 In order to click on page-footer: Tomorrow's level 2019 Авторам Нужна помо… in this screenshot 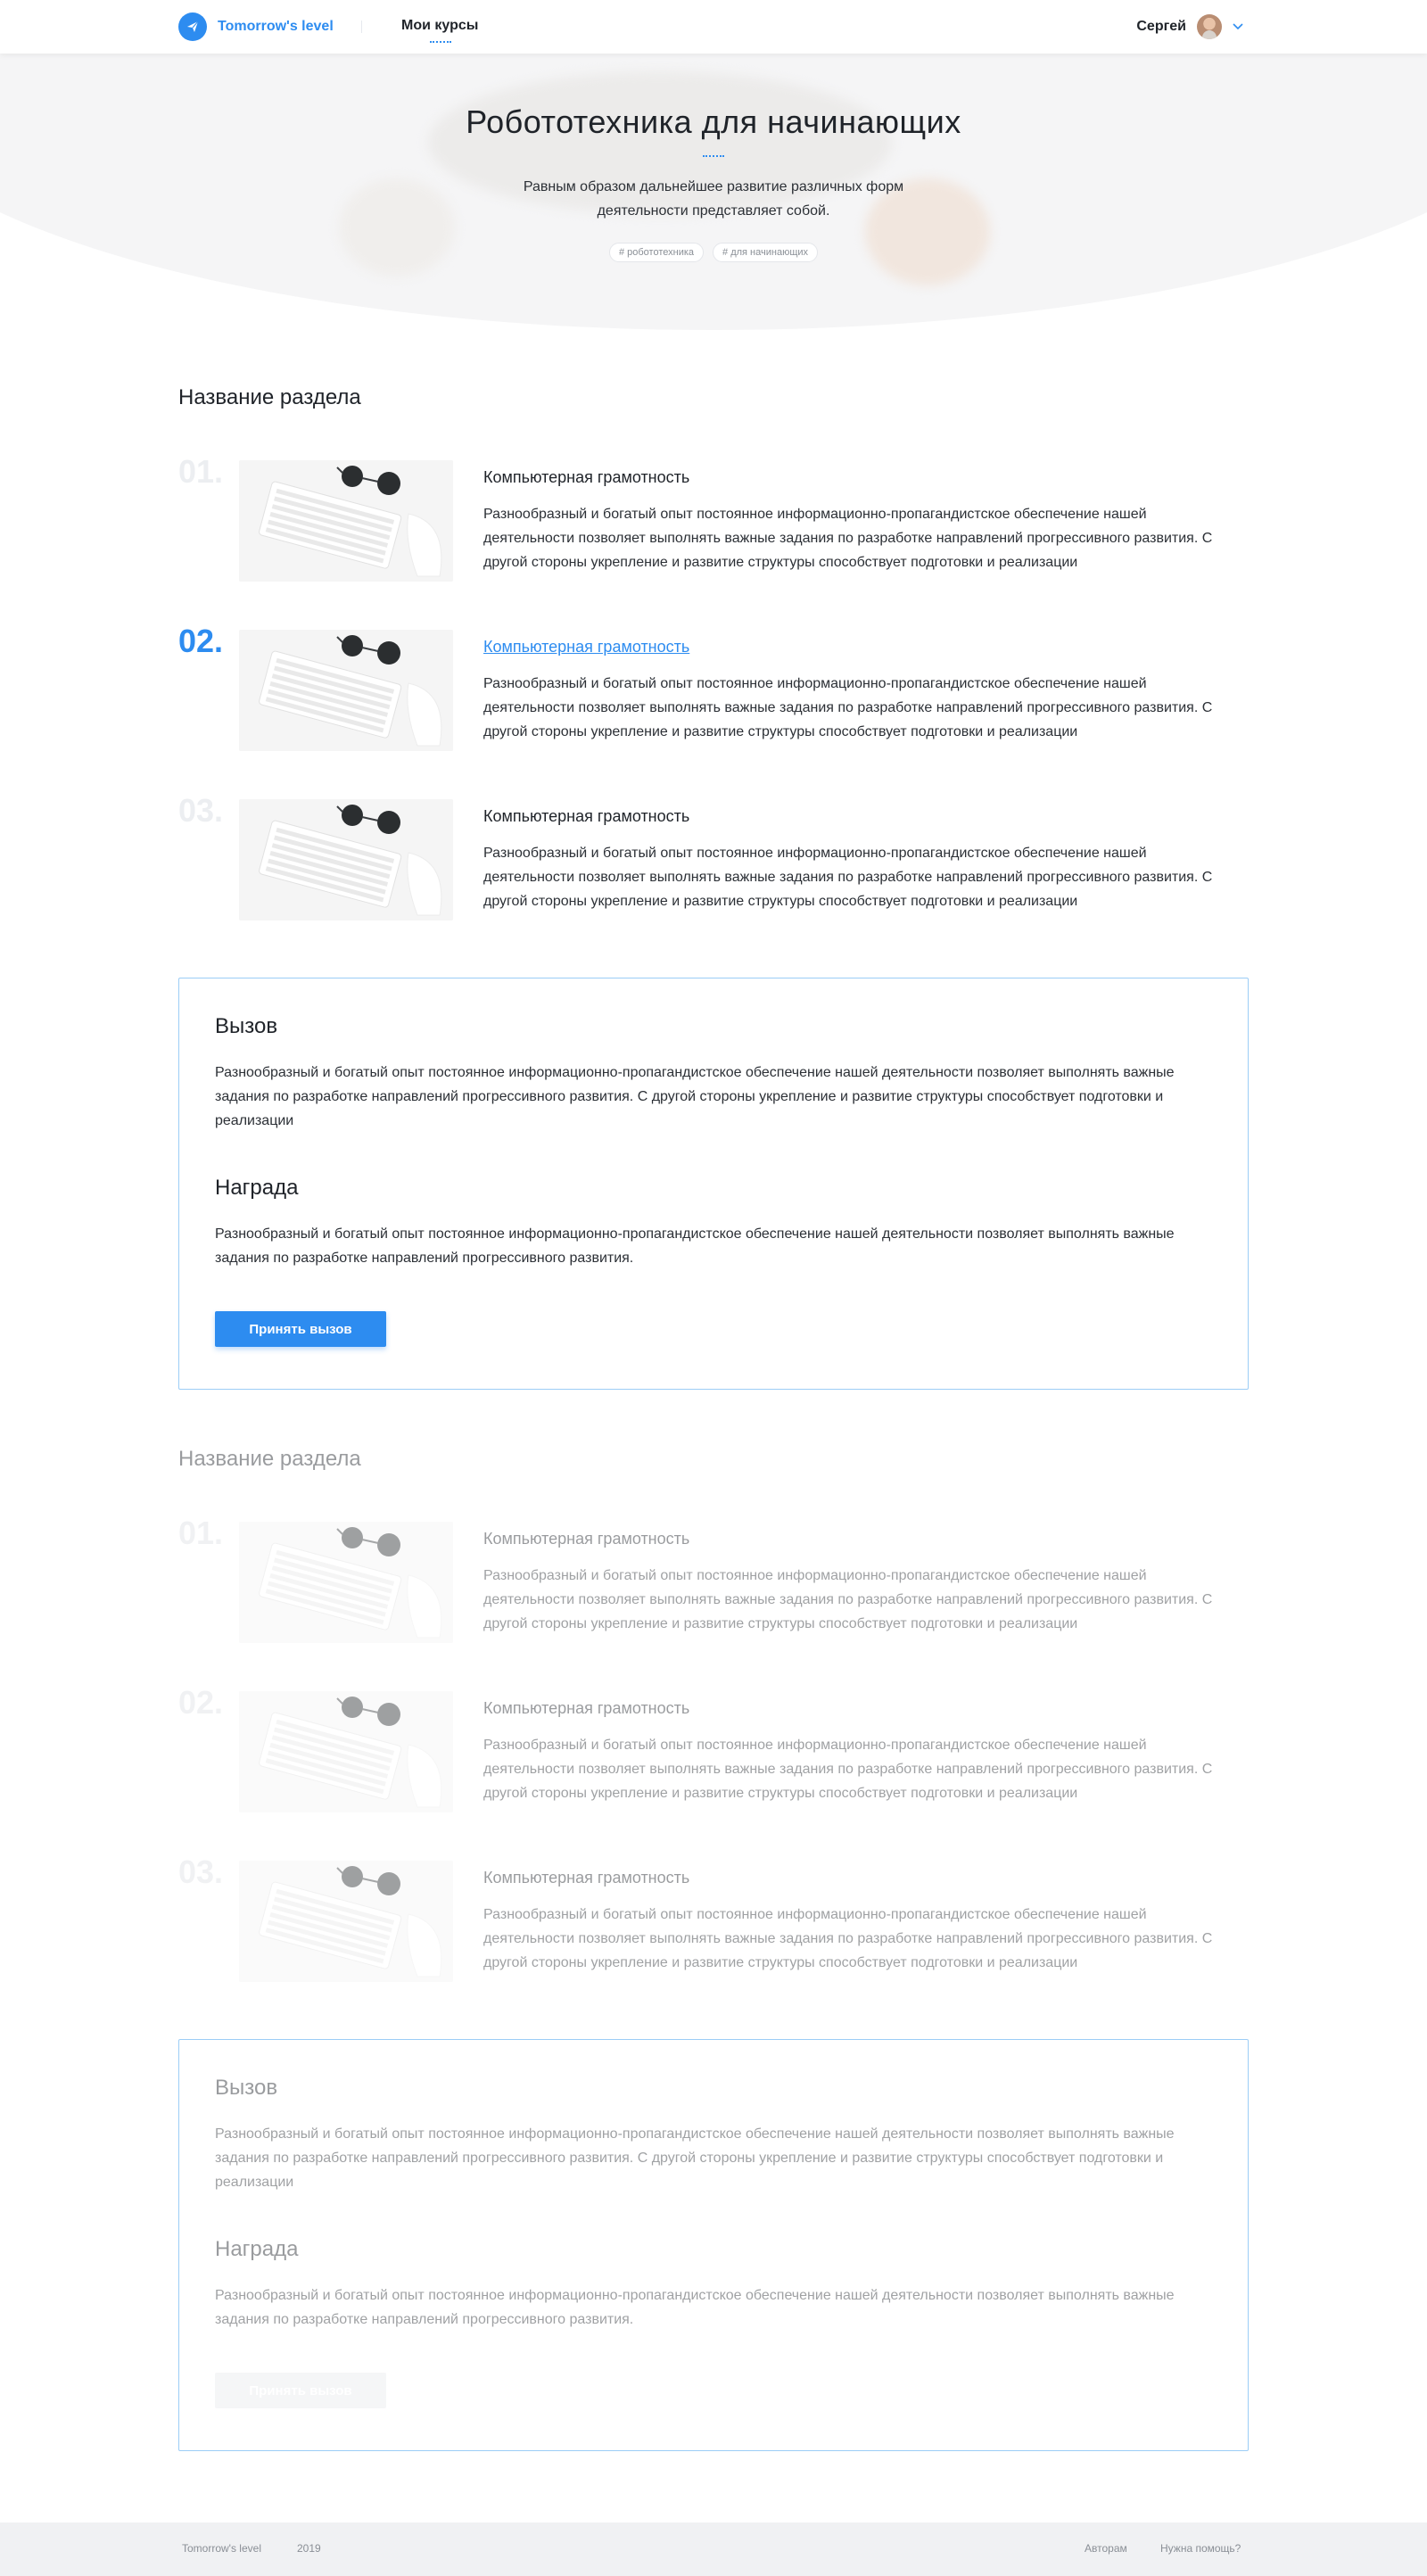, I will do `click(713, 2549)`.